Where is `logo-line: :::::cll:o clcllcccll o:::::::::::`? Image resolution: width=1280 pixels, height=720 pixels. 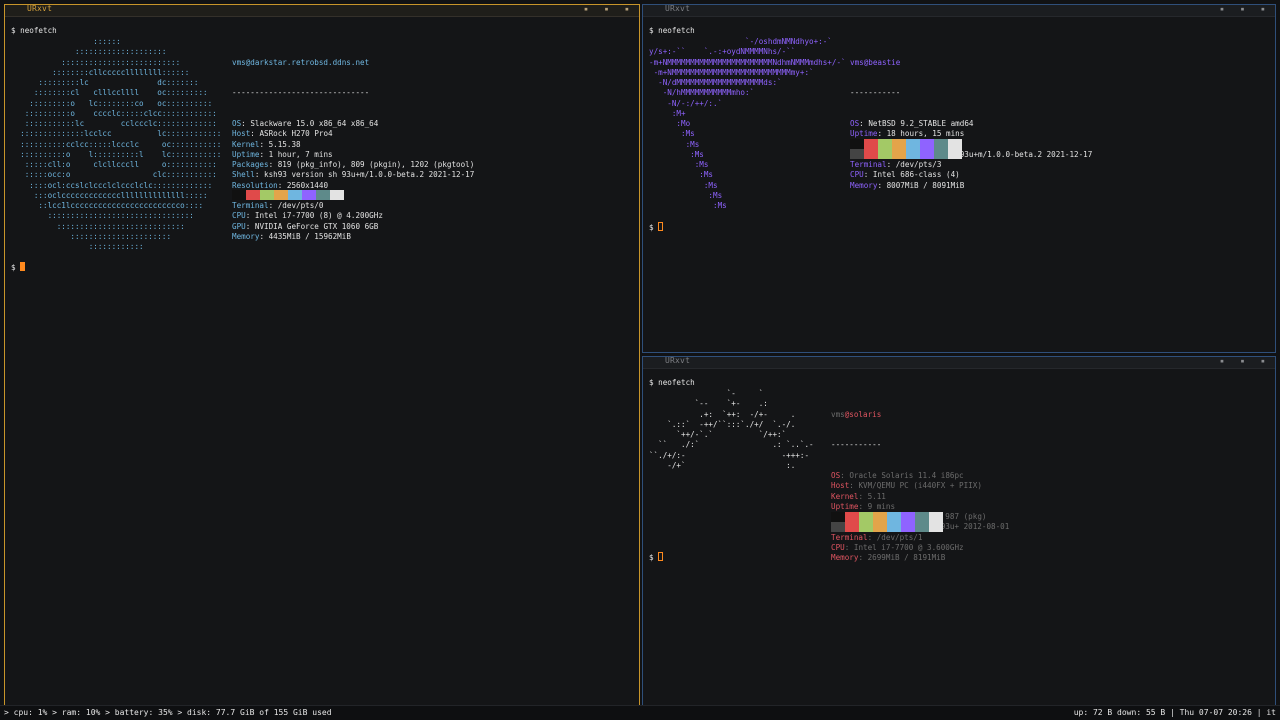 logo-line: :::::cll:o clcllcccll o::::::::::: is located at coordinates (114, 164).